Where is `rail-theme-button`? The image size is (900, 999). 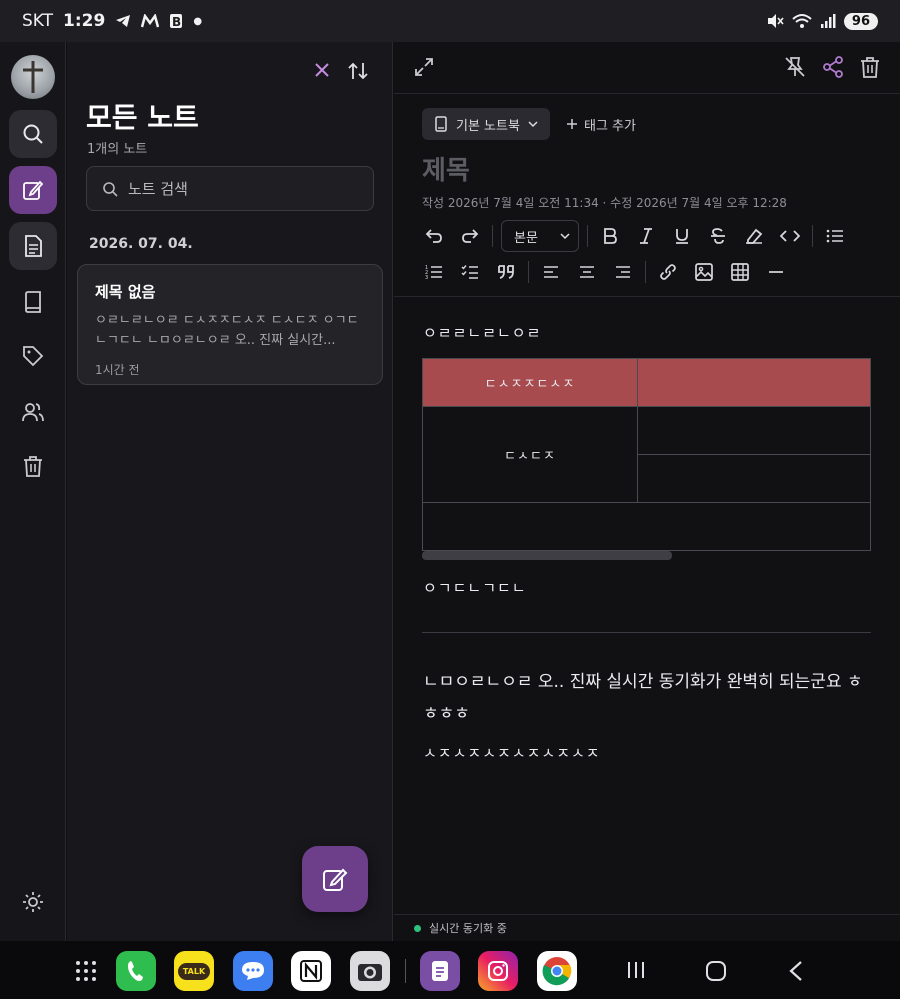 rail-theme-button is located at coordinates (33, 902).